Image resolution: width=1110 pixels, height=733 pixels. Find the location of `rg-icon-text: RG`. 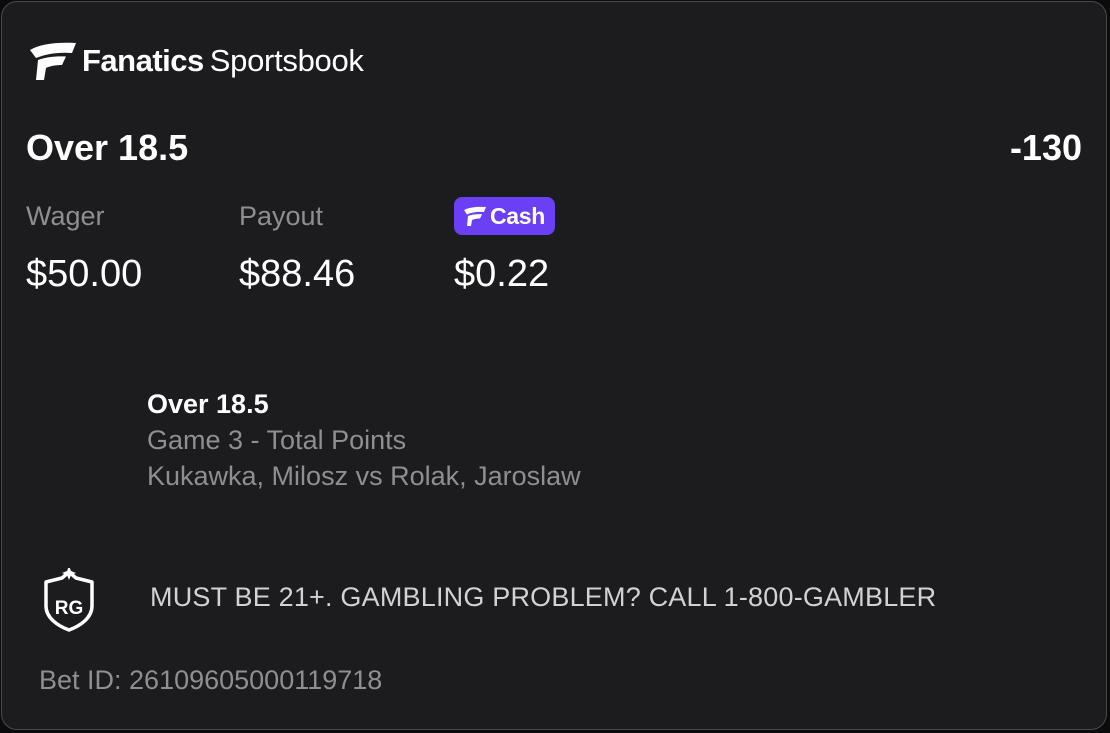

rg-icon-text: RG is located at coordinates (69, 608).